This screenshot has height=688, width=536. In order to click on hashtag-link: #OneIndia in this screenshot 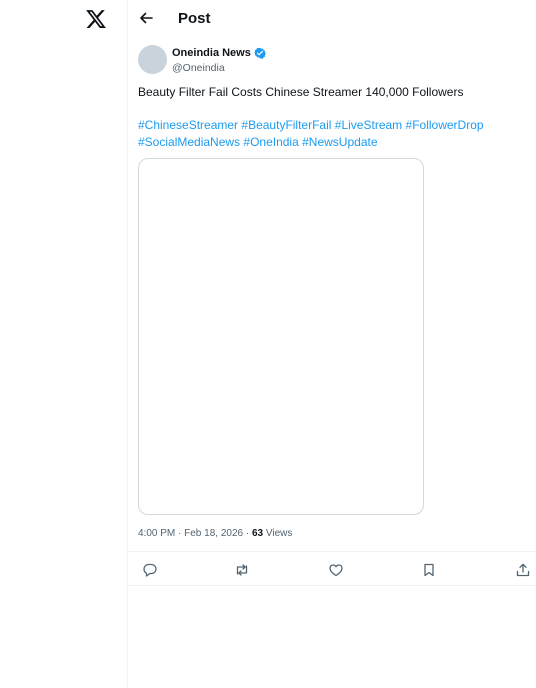, I will do `click(270, 142)`.